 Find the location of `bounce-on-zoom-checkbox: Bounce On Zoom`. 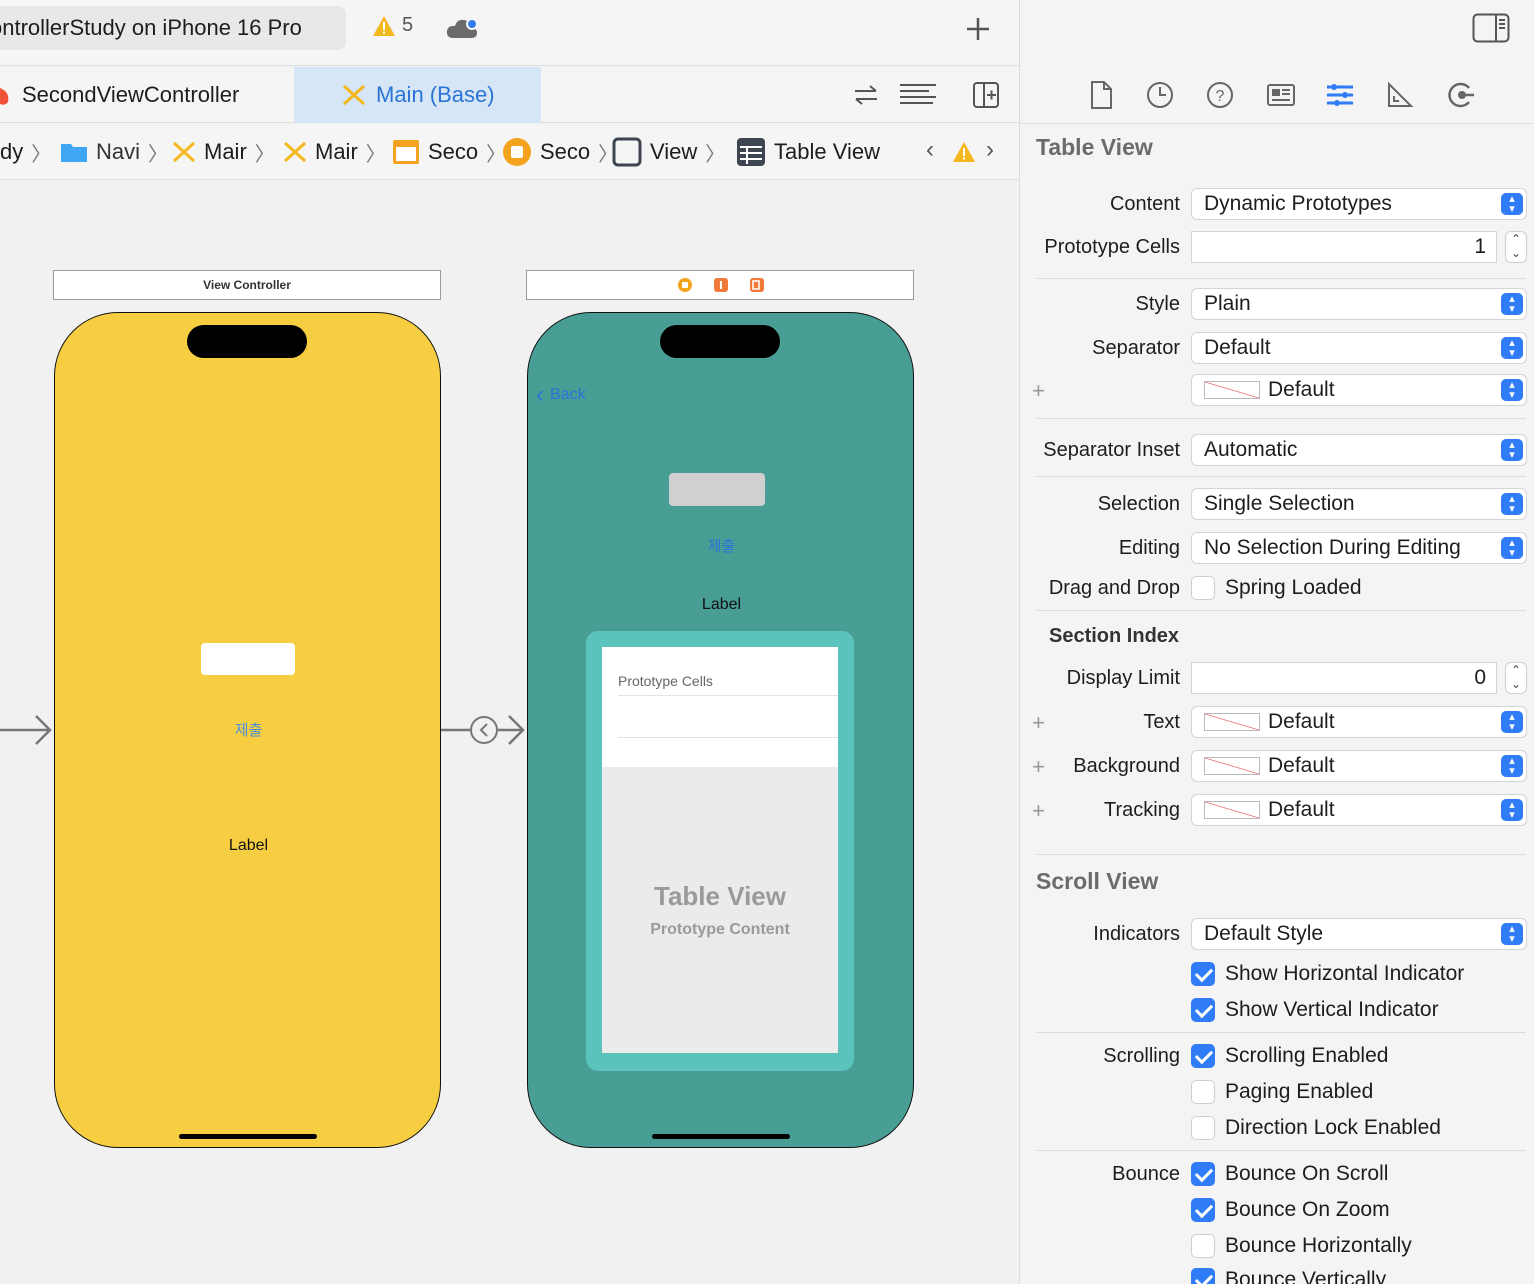

bounce-on-zoom-checkbox: Bounce On Zoom is located at coordinates (1290, 1210).